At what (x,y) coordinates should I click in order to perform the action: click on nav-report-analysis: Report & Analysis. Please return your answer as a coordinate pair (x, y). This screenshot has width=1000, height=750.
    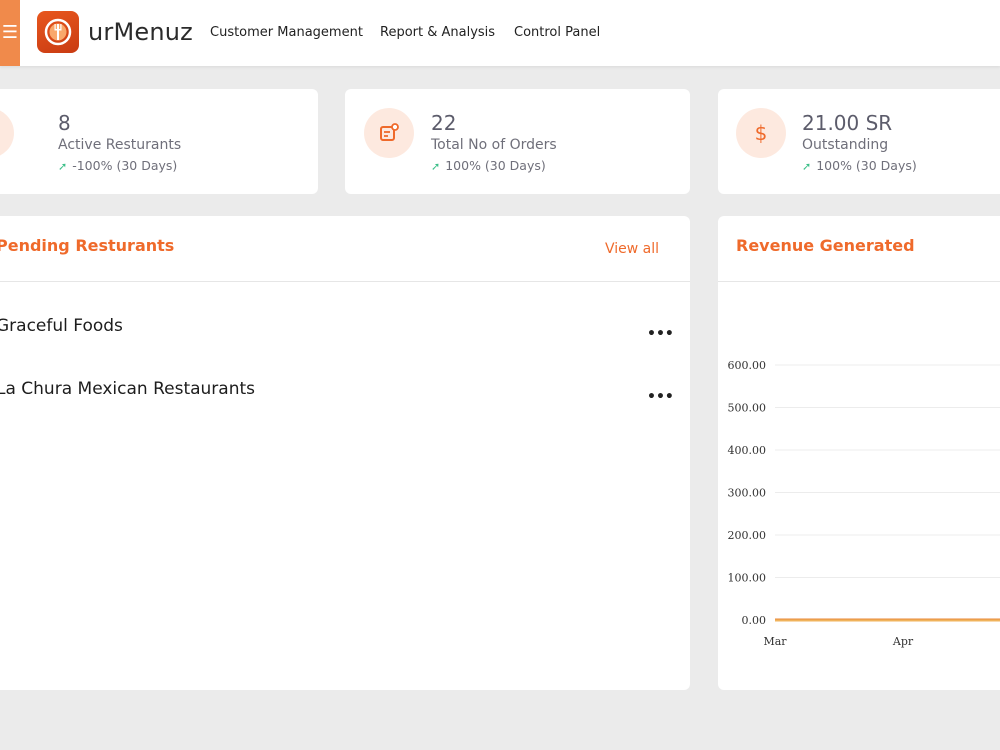
    Looking at the image, I should click on (437, 32).